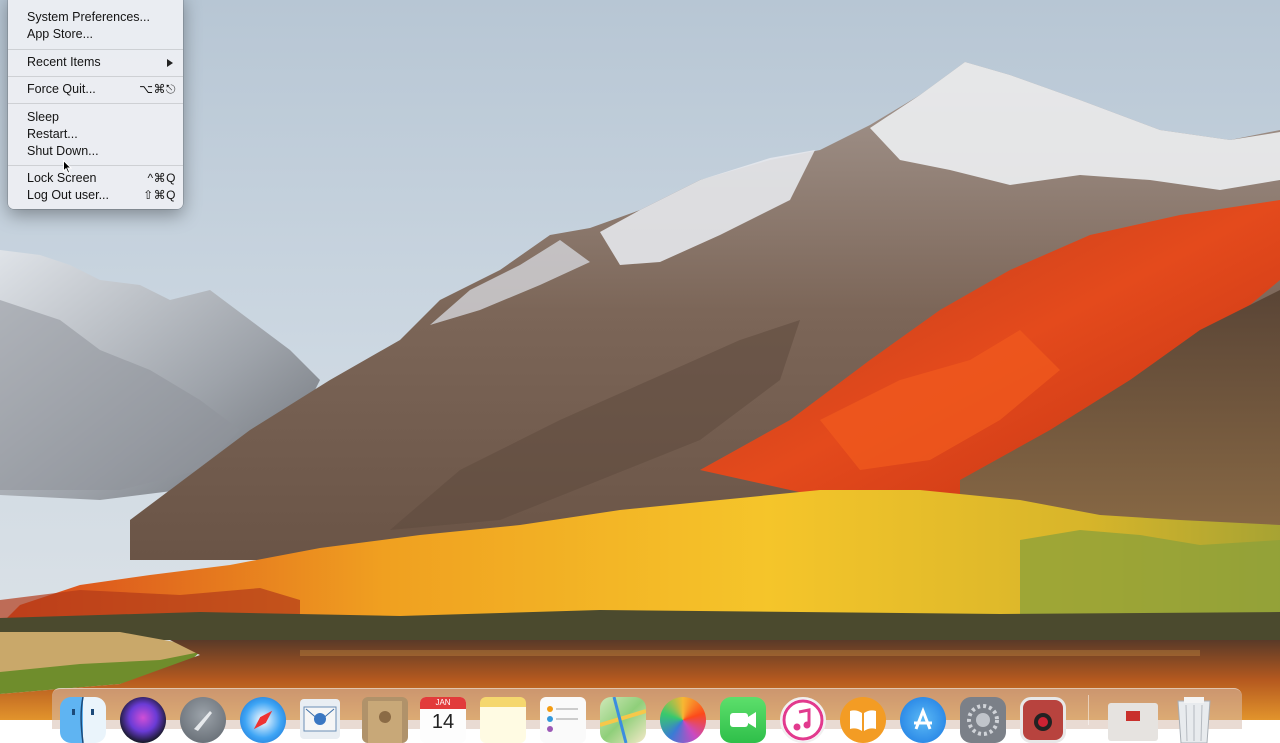 This screenshot has width=1280, height=743. Describe the element at coordinates (1194, 720) in the screenshot. I see `trash-icon` at that location.